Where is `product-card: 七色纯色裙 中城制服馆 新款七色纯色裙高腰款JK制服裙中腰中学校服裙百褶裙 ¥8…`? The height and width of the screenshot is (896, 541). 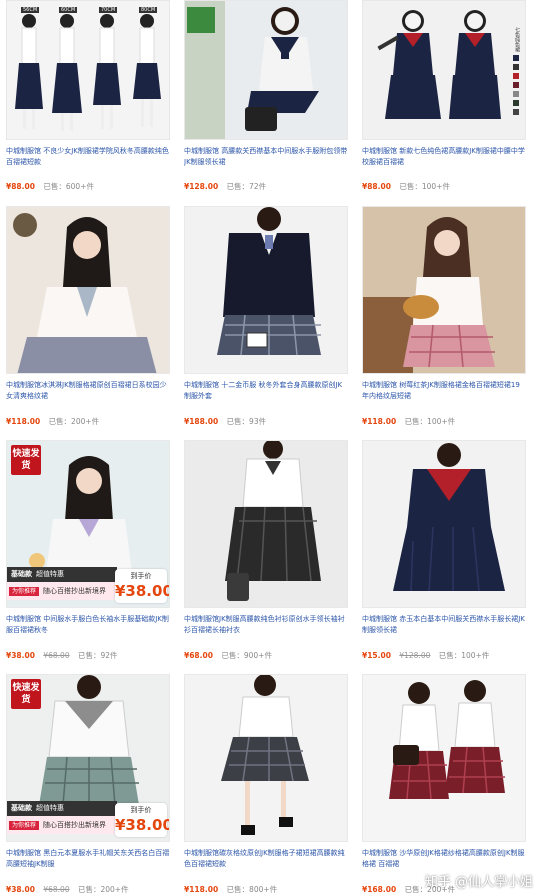
product-card: 七色纯色裙 中城制服馆 新款七色纯色裙高腰款JK制服裙中腰中学校服裙百褶裙 ¥8… is located at coordinates (441, 109).